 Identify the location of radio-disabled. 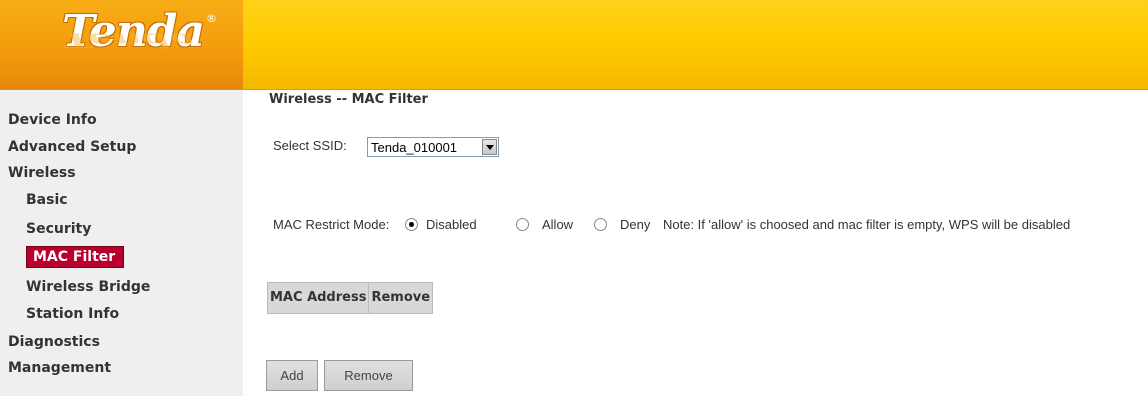
(411, 224).